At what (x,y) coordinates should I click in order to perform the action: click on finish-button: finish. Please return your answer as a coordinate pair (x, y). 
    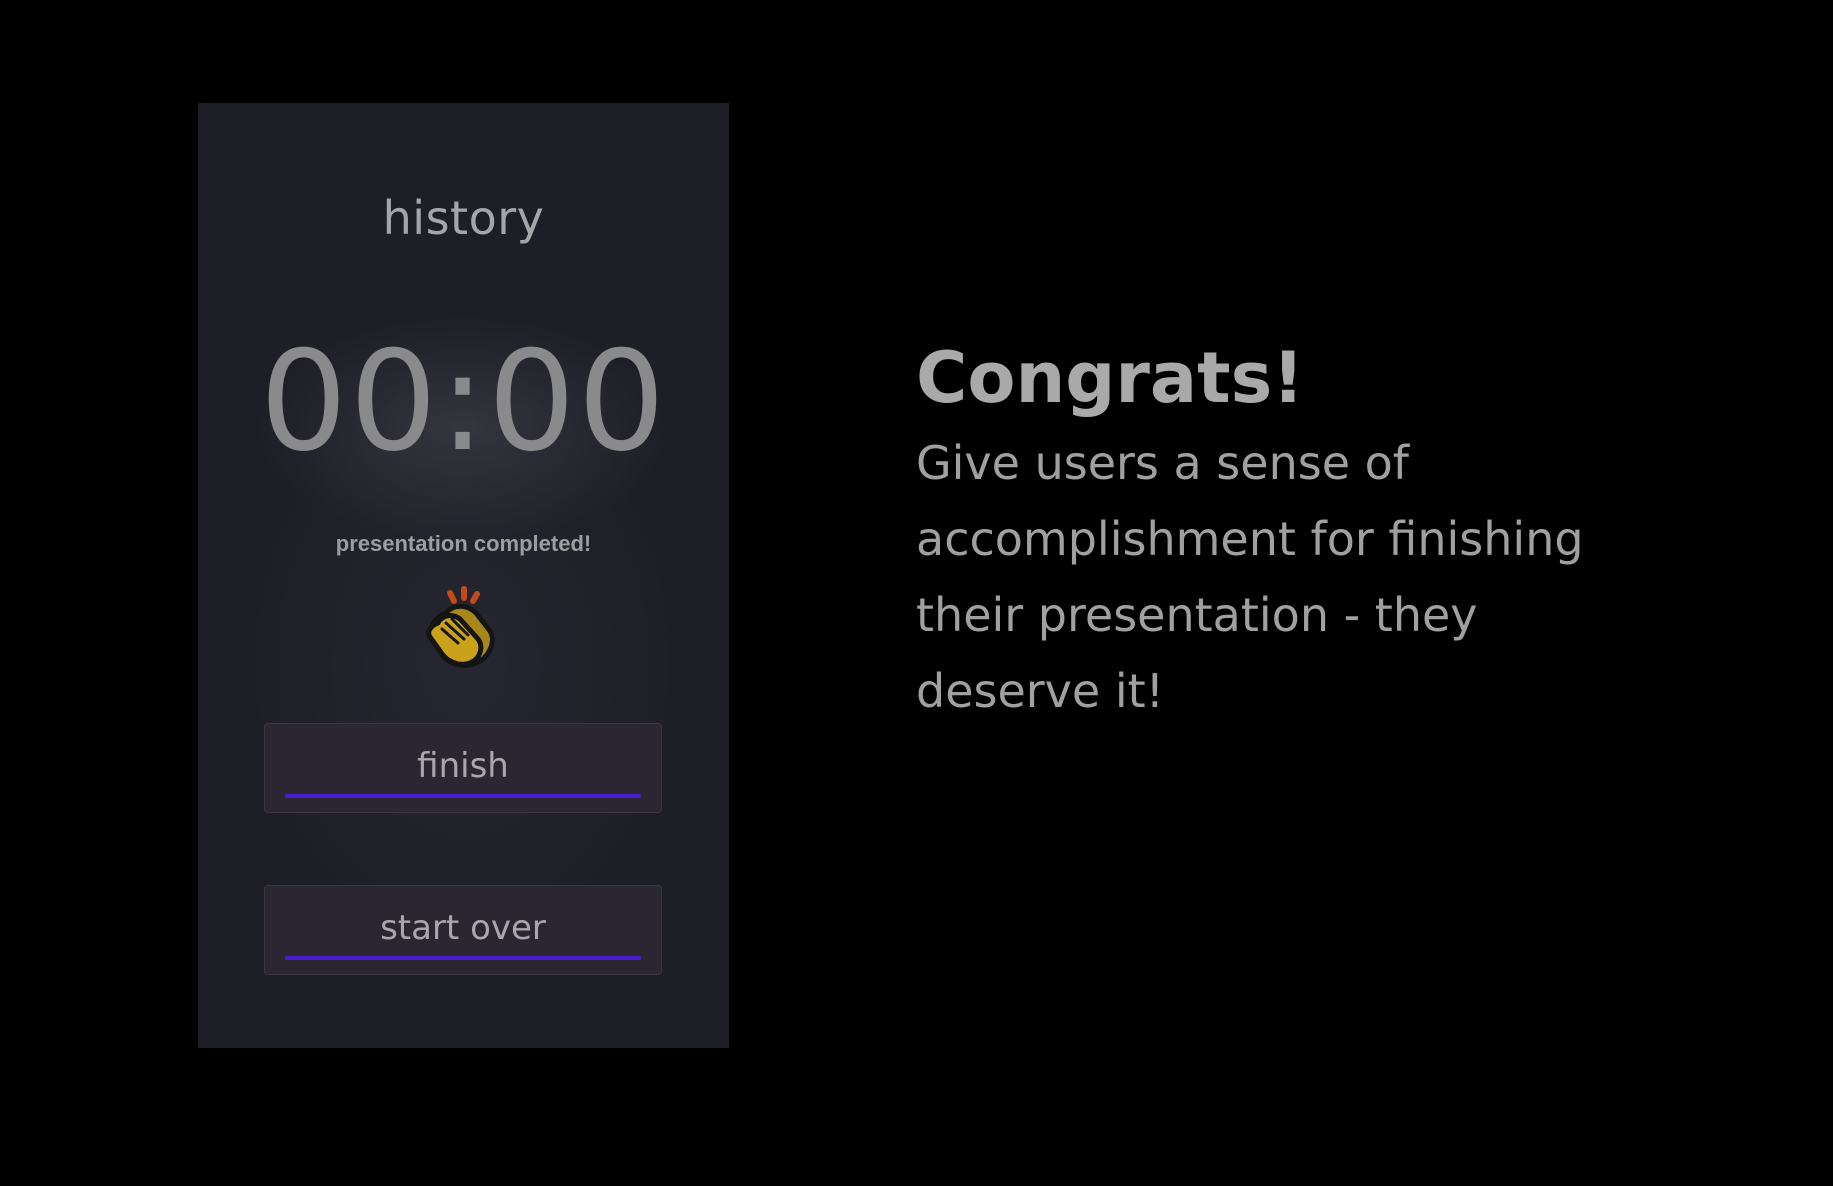
    Looking at the image, I should click on (463, 768).